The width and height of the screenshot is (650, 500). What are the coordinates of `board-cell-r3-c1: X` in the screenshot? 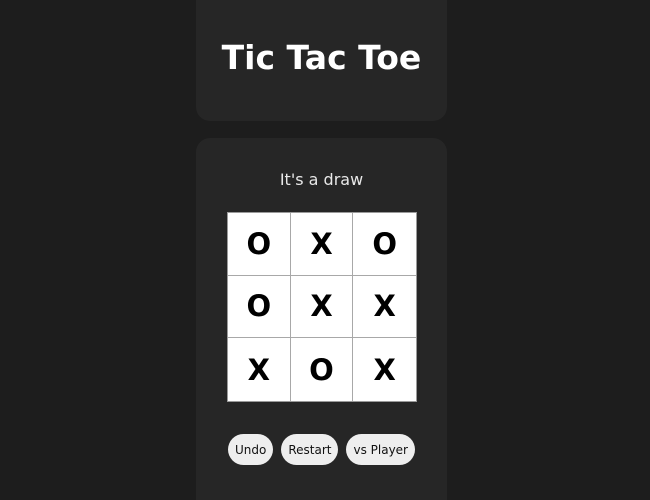 It's located at (259, 369).